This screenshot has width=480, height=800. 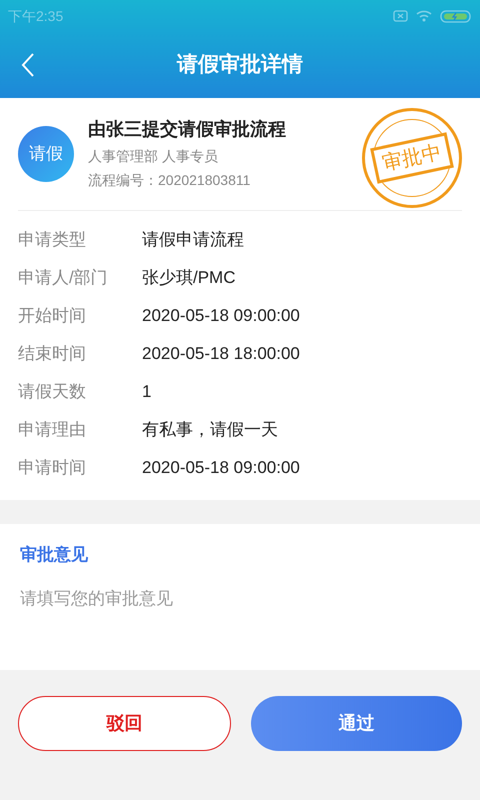 What do you see at coordinates (63, 278) in the screenshot?
I see `field-label: 申请人/部门` at bounding box center [63, 278].